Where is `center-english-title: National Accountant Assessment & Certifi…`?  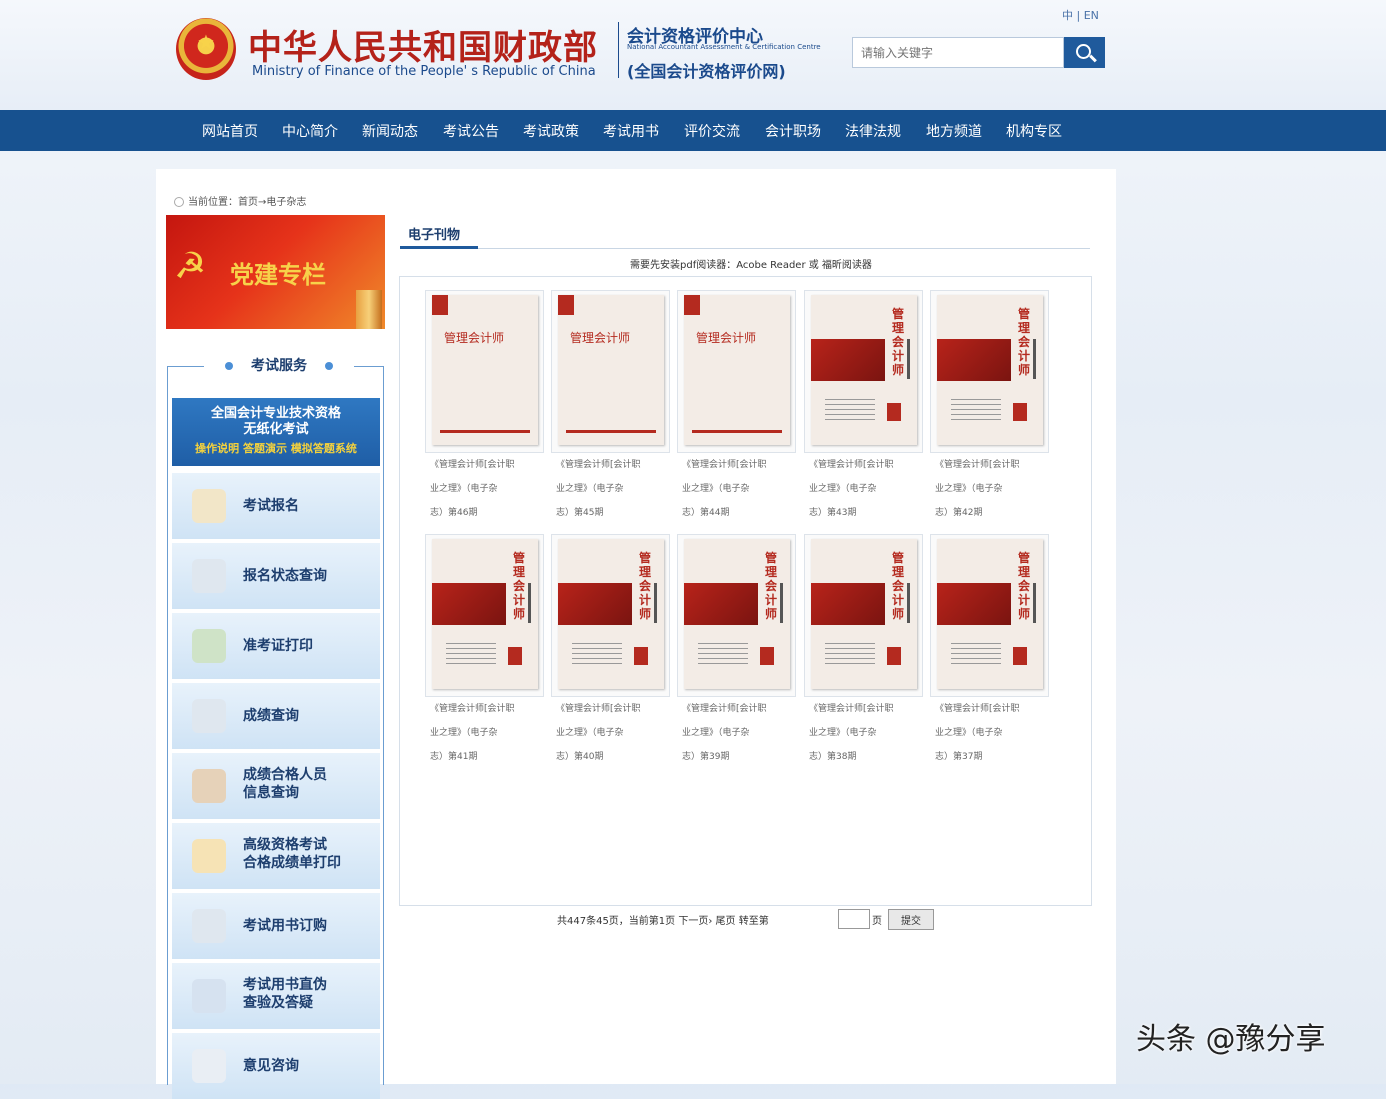 center-english-title: National Accountant Assessment & Certifi… is located at coordinates (724, 47).